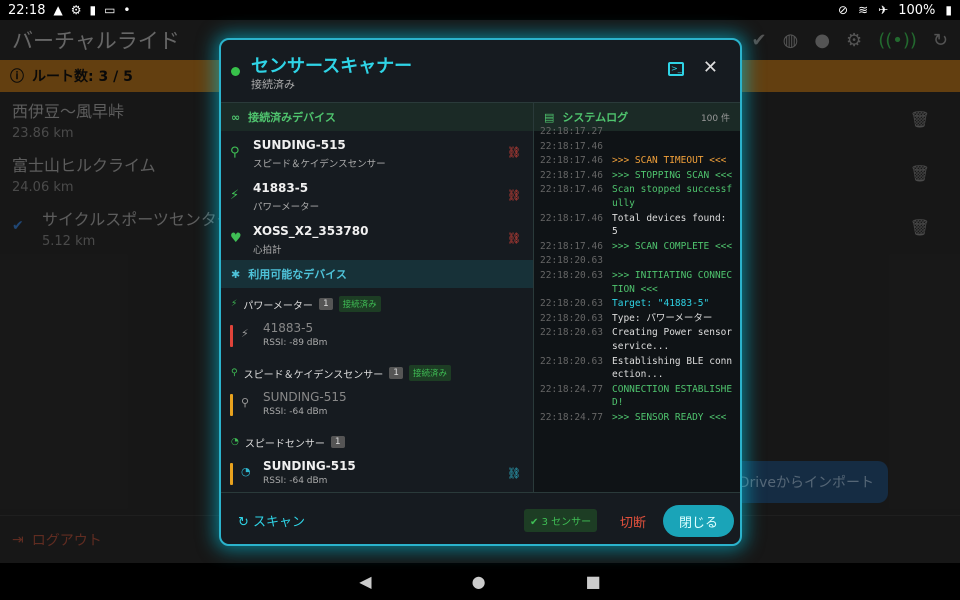 The image size is (960, 600). I want to click on available-device-item: ◔ SUNDING-515 RSSI: -64 dBm ⛓, so click(377, 473).